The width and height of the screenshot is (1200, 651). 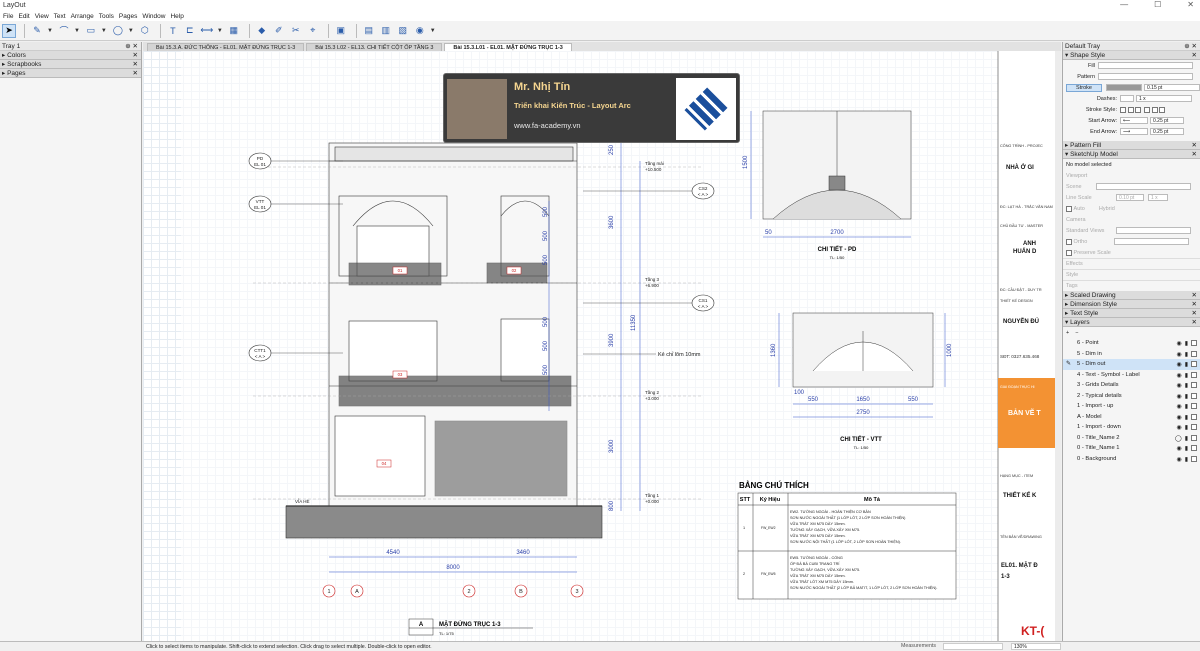 What do you see at coordinates (1164, 98) in the screenshot?
I see `dash-scale-field: 1 x` at bounding box center [1164, 98].